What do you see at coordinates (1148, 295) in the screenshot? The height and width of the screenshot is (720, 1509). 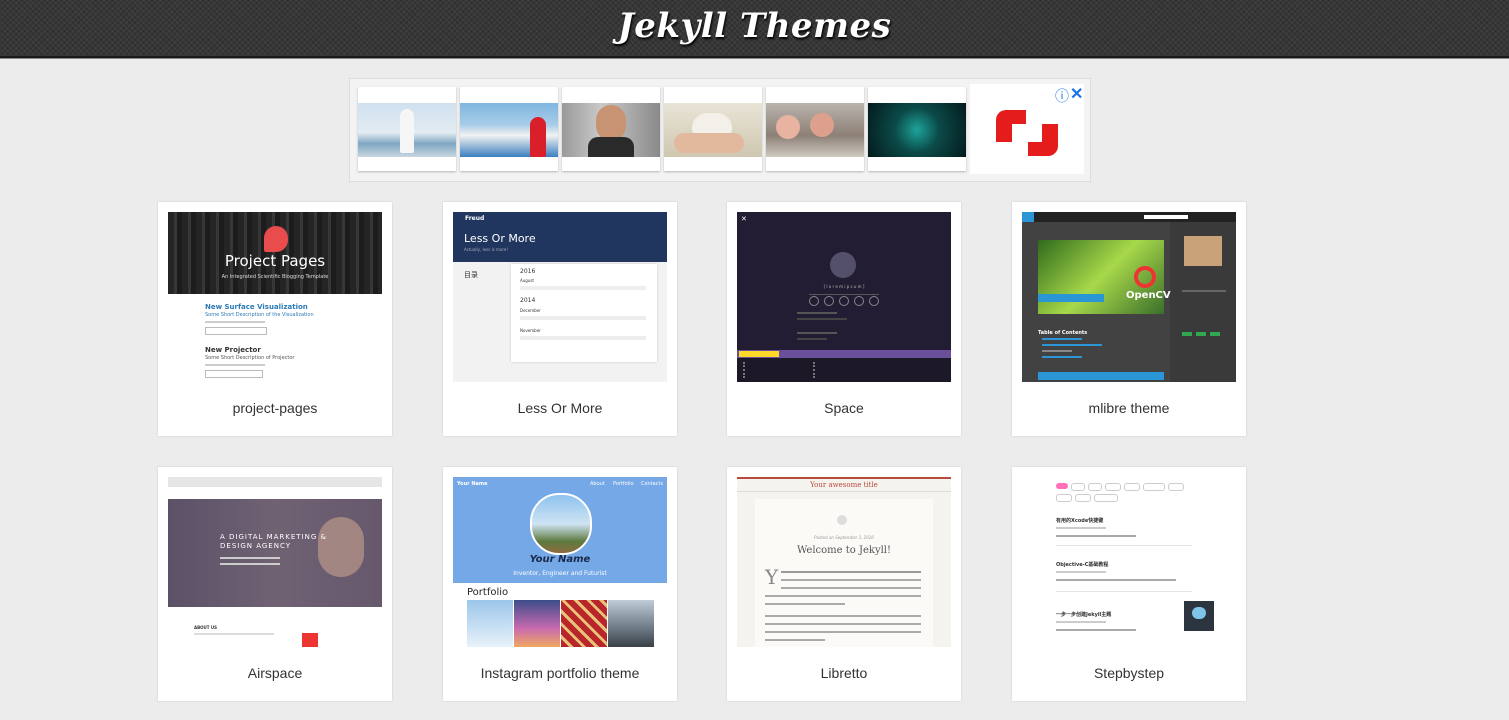 I see `preview-logo-text: OpenCV` at bounding box center [1148, 295].